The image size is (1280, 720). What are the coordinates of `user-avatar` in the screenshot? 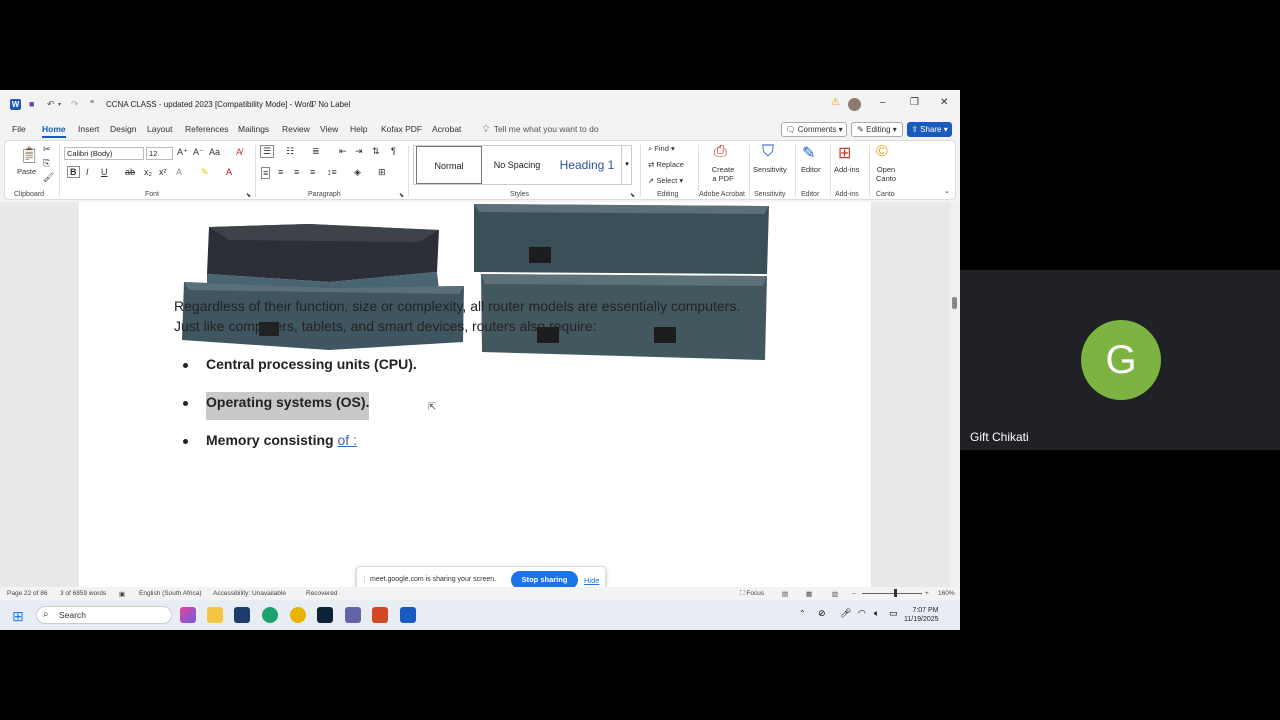 It's located at (854, 104).